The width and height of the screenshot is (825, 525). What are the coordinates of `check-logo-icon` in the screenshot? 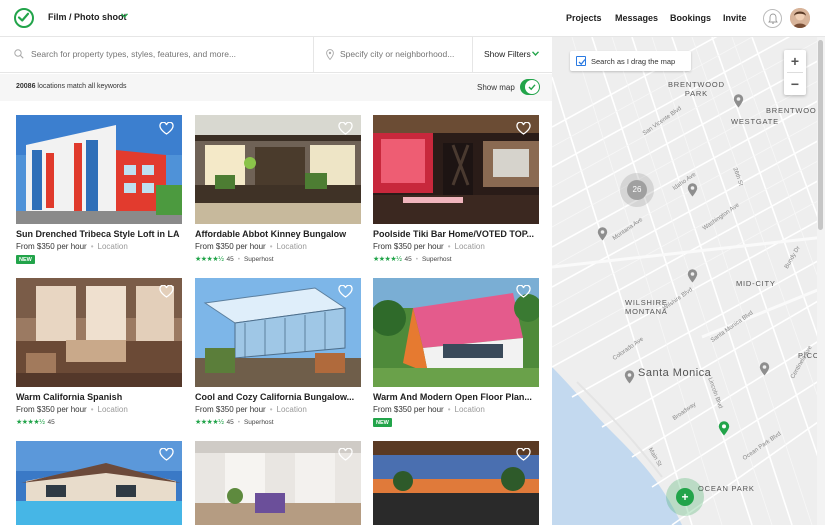 It's located at (24, 18).